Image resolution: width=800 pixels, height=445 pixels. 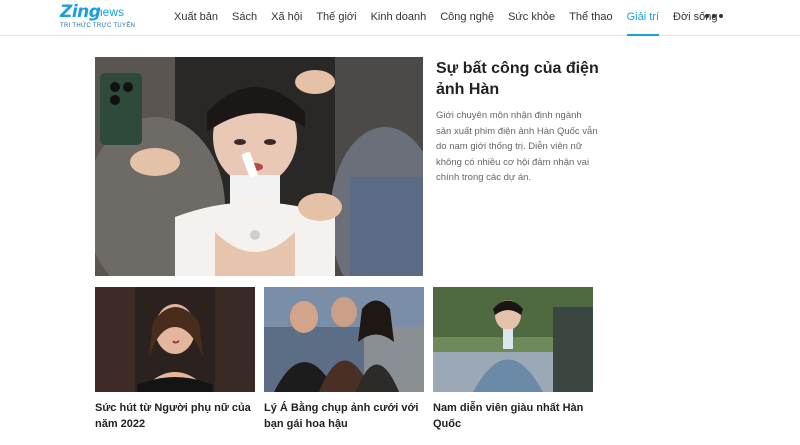 What do you see at coordinates (98, 26) in the screenshot?
I see `logo-tagline: TRI THỨC TRỰC TUYẾN` at bounding box center [98, 26].